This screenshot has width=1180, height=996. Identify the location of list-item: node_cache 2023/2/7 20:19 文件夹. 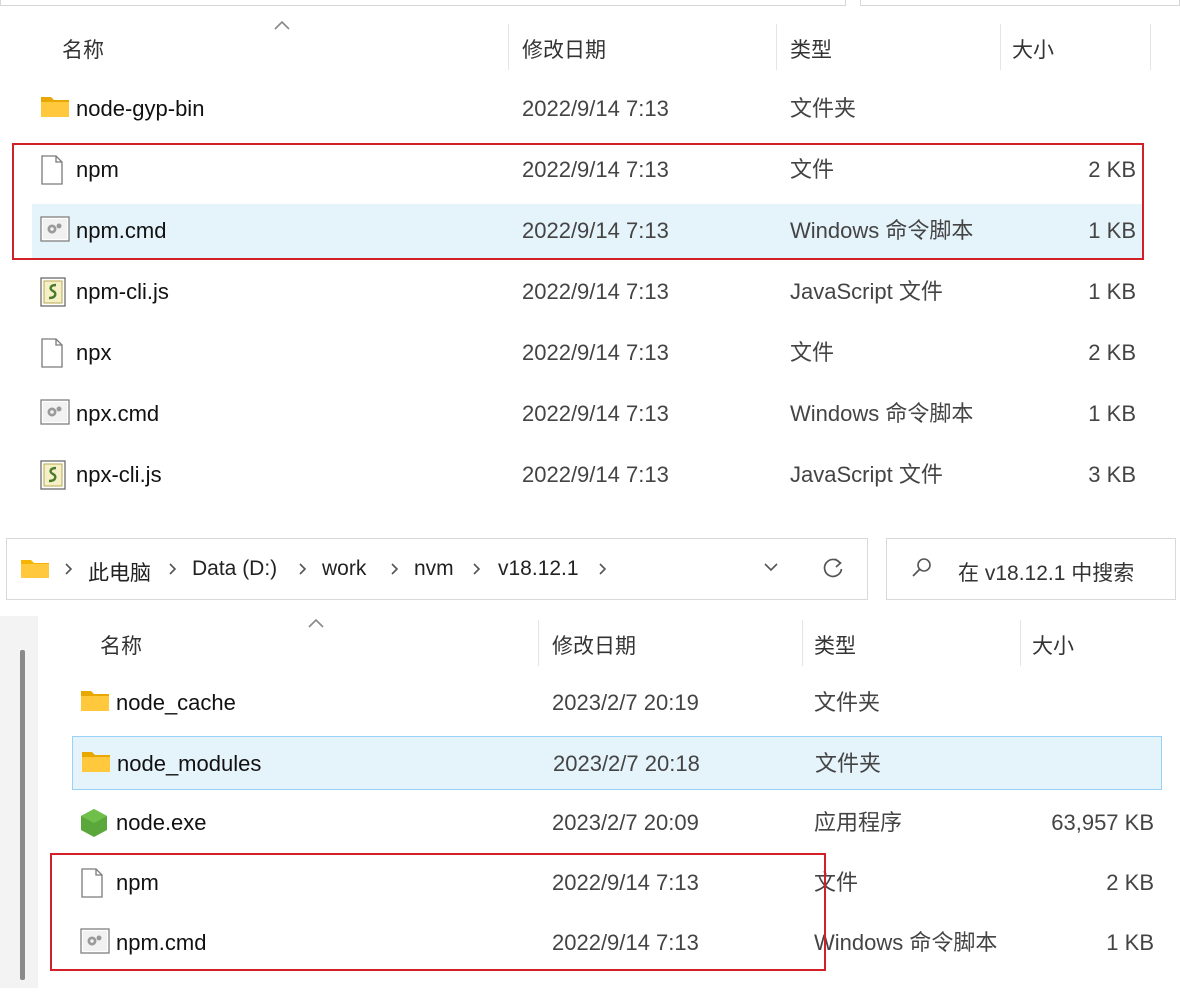
(617, 703).